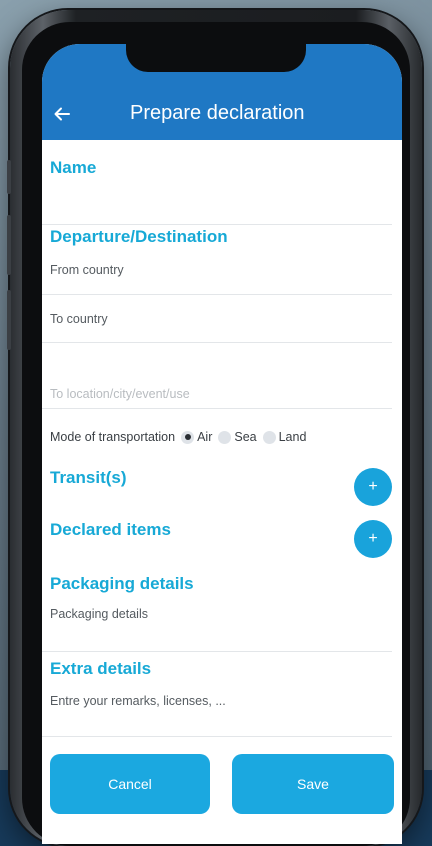 Image resolution: width=432 pixels, height=846 pixels. Describe the element at coordinates (9, 320) in the screenshot. I see `volume-down-button` at that location.